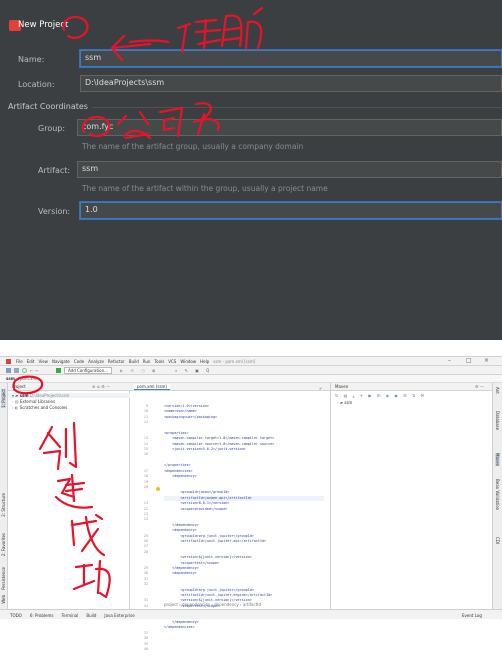  What do you see at coordinates (199, 36) in the screenshot?
I see `handwriting-project-name` at bounding box center [199, 36].